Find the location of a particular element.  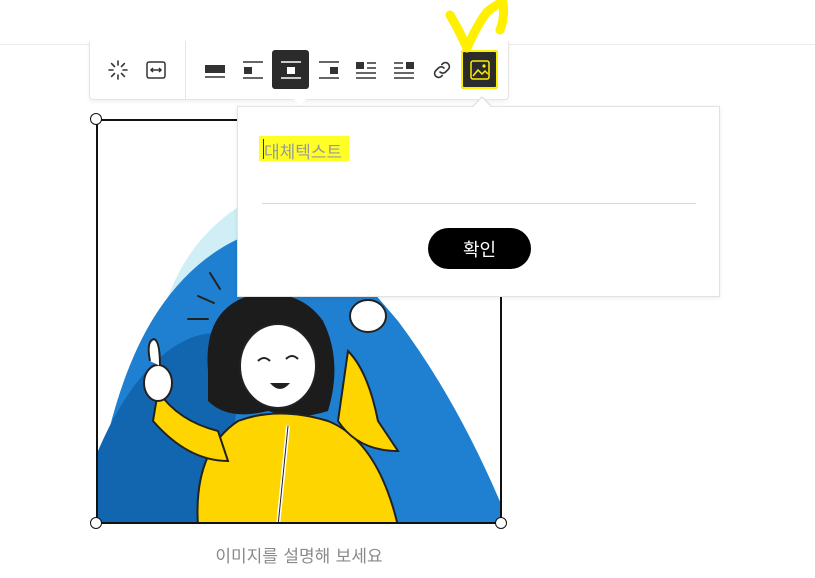

toolbar-divider is located at coordinates (185, 70).